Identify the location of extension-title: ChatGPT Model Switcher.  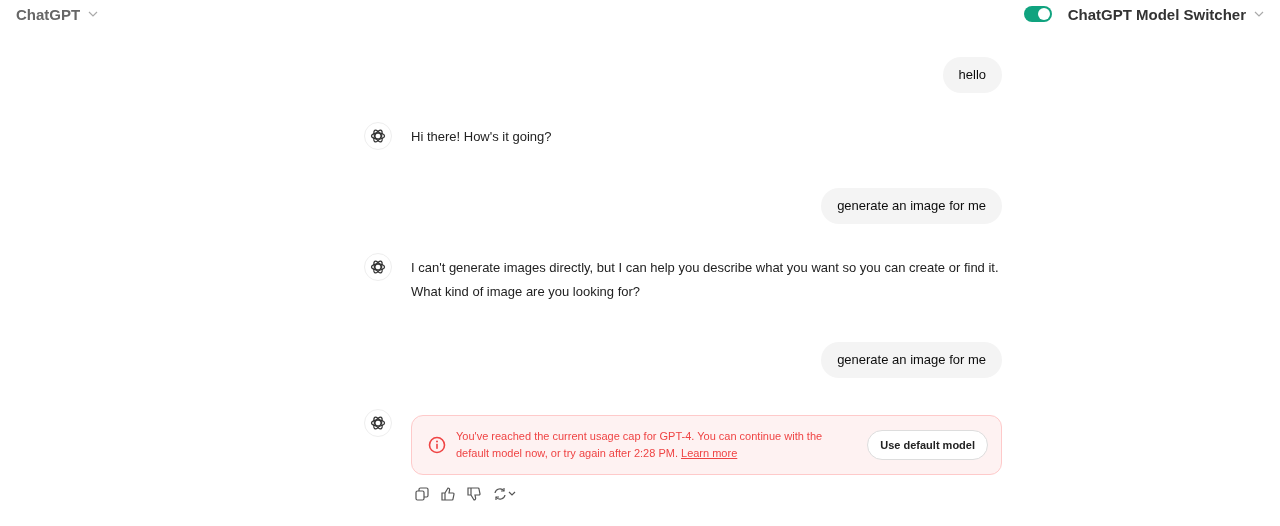
(1156, 14).